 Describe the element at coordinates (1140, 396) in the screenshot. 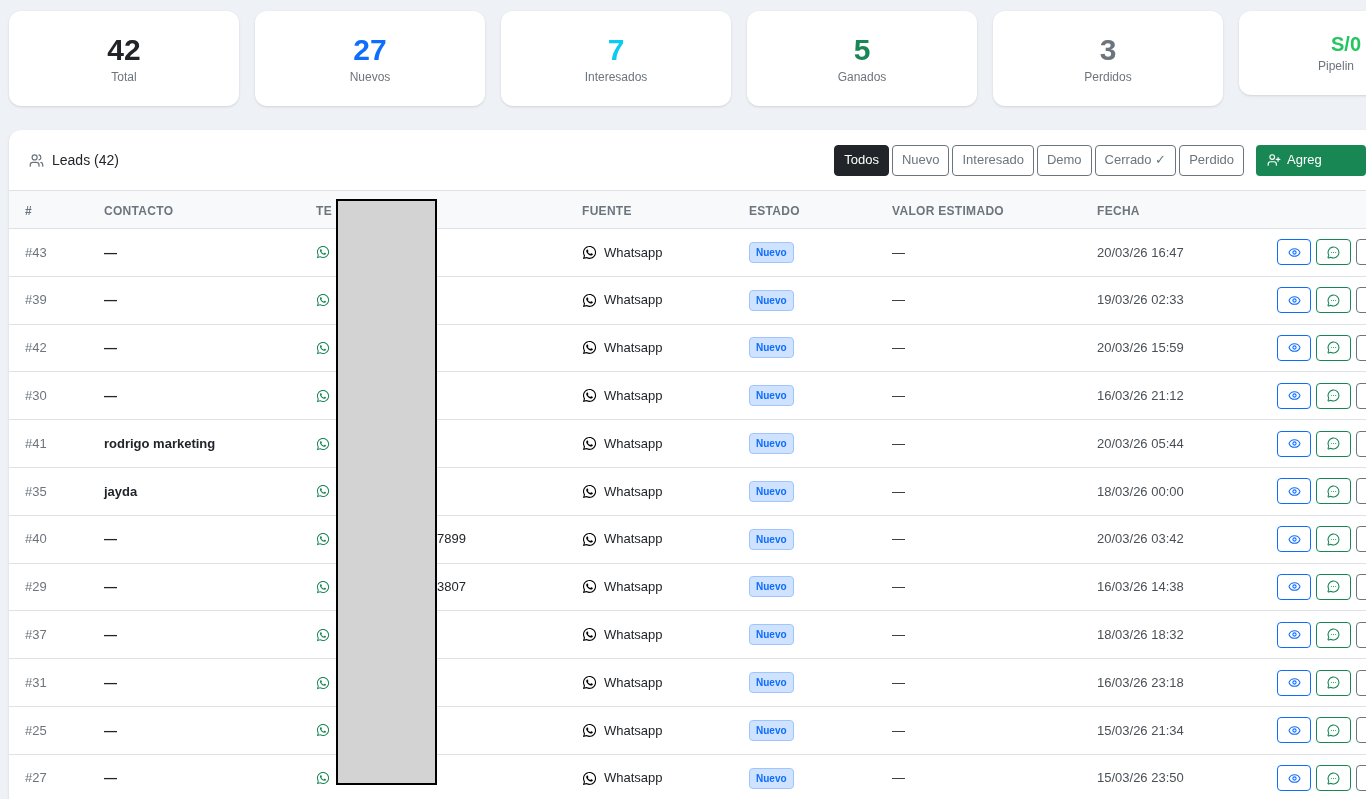

I see `date-text: 16/03/26 21:12` at that location.